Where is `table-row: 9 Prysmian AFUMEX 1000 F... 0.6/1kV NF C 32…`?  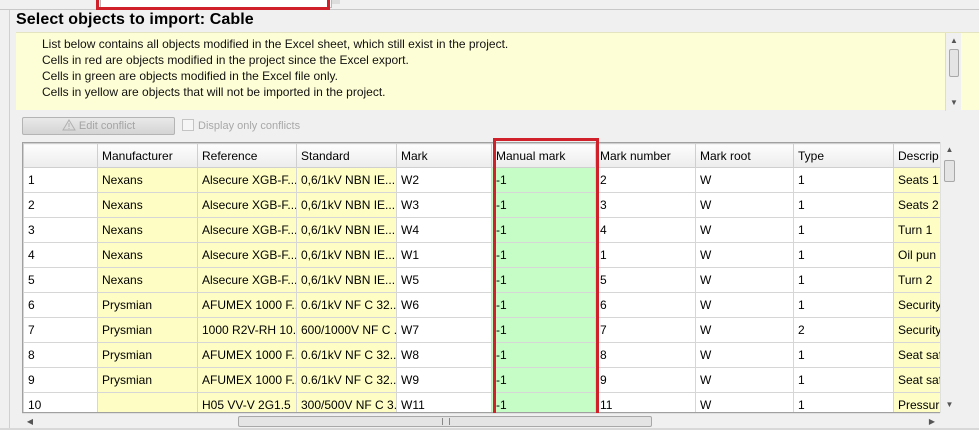 table-row: 9 Prysmian AFUMEX 1000 F... 0.6/1kV NF C 32… is located at coordinates (489, 380).